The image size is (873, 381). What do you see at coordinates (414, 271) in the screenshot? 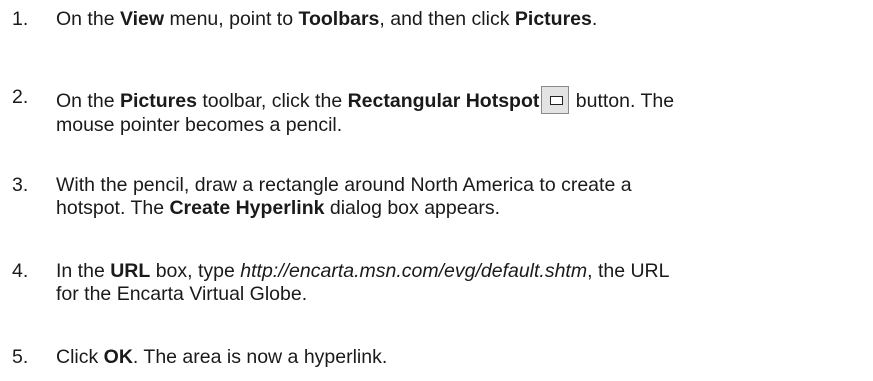
I see `encarta-url: http://encarta.msn.com/evg/default.shtm` at bounding box center [414, 271].